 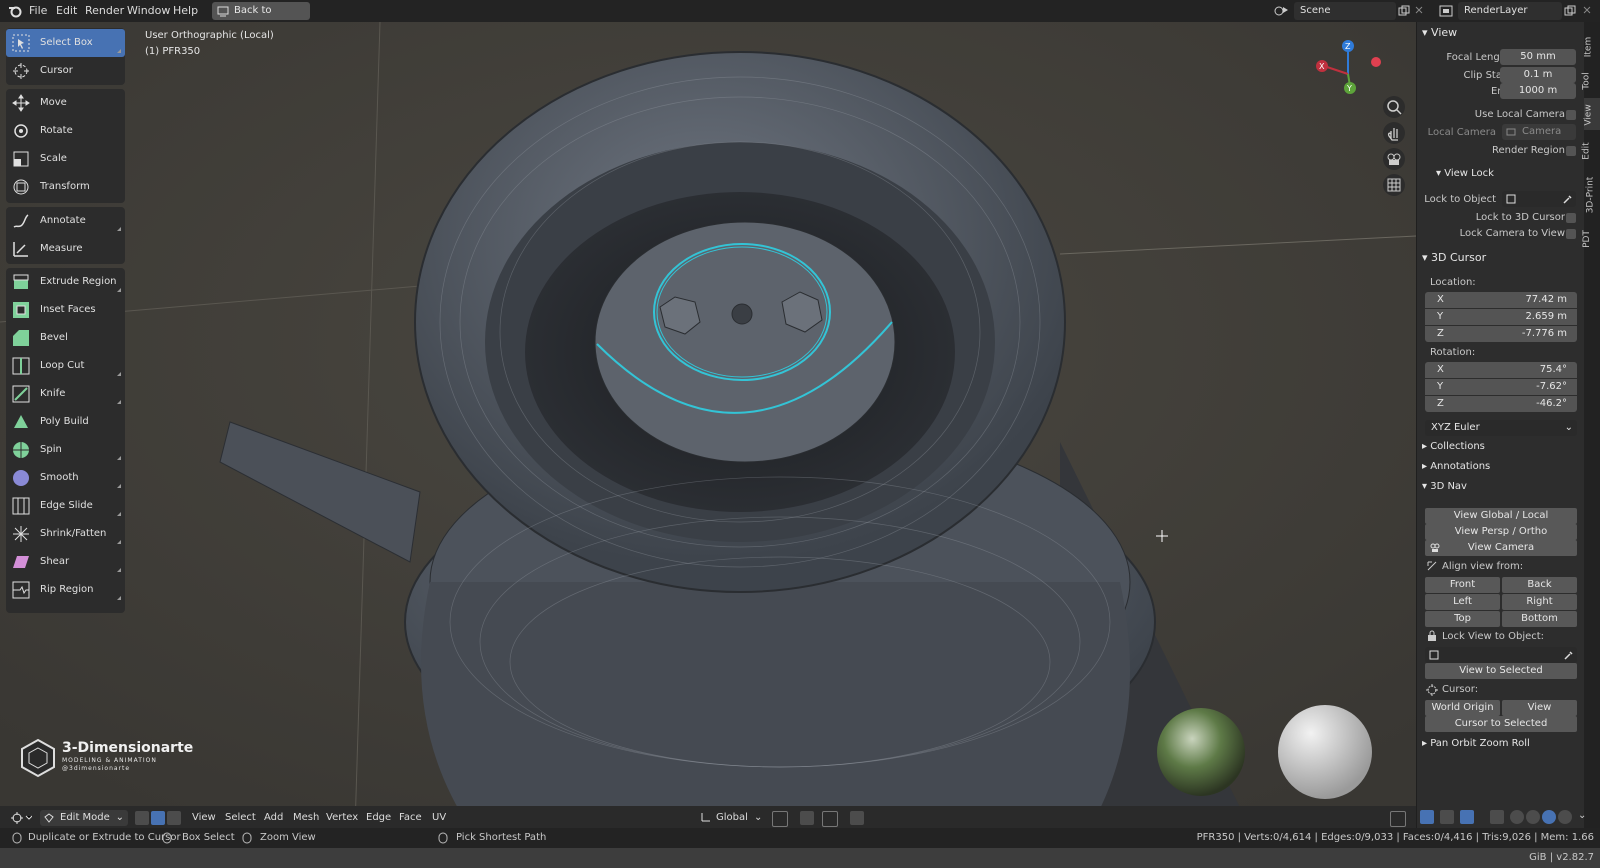 I want to click on header-menu-select: Select, so click(x=240, y=818).